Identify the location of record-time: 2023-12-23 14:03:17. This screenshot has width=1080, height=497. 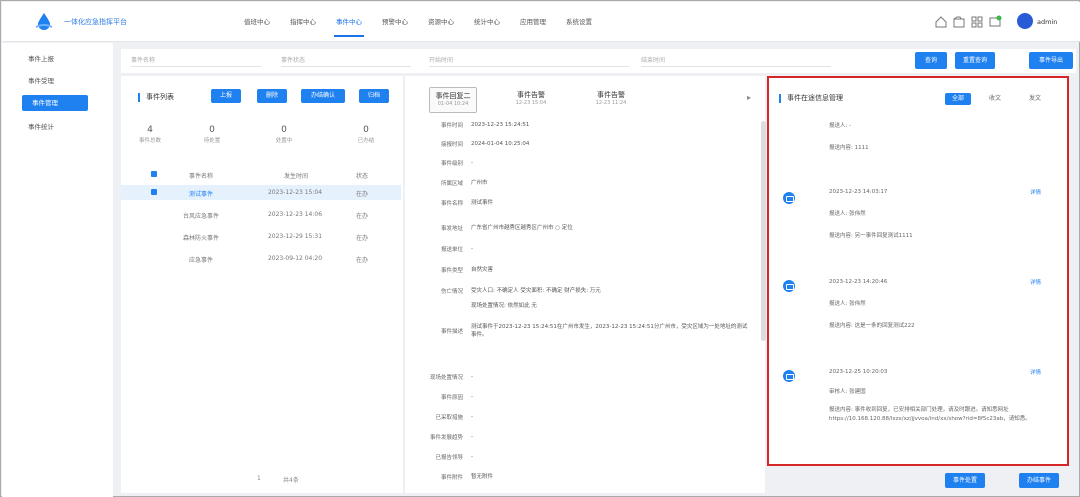
(858, 192).